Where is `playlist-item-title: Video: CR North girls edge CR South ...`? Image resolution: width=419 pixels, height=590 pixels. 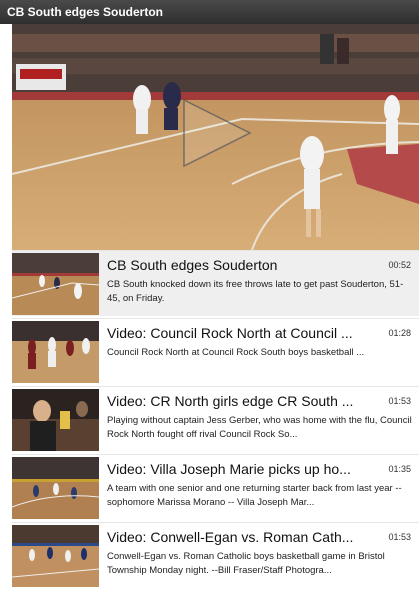 playlist-item-title: Video: CR North girls edge CR South ... is located at coordinates (238, 401).